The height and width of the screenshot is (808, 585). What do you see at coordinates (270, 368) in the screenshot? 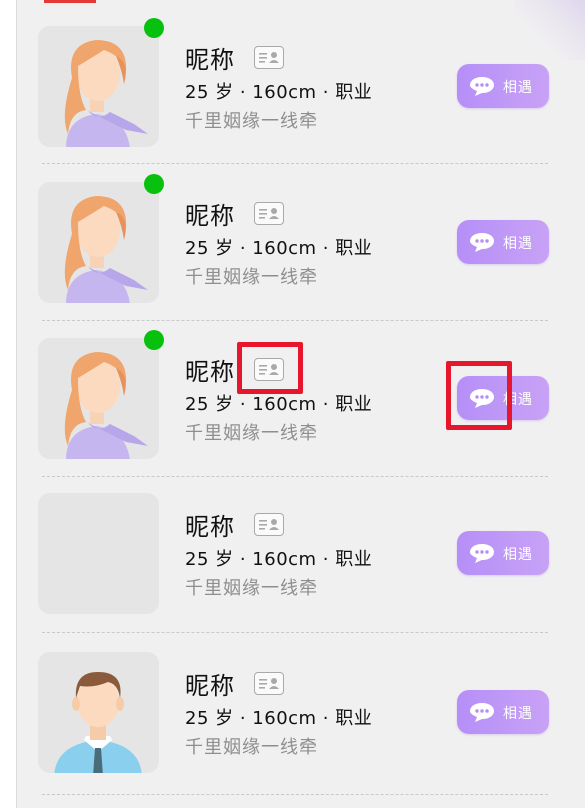
I see `id-card-highlight-box` at bounding box center [270, 368].